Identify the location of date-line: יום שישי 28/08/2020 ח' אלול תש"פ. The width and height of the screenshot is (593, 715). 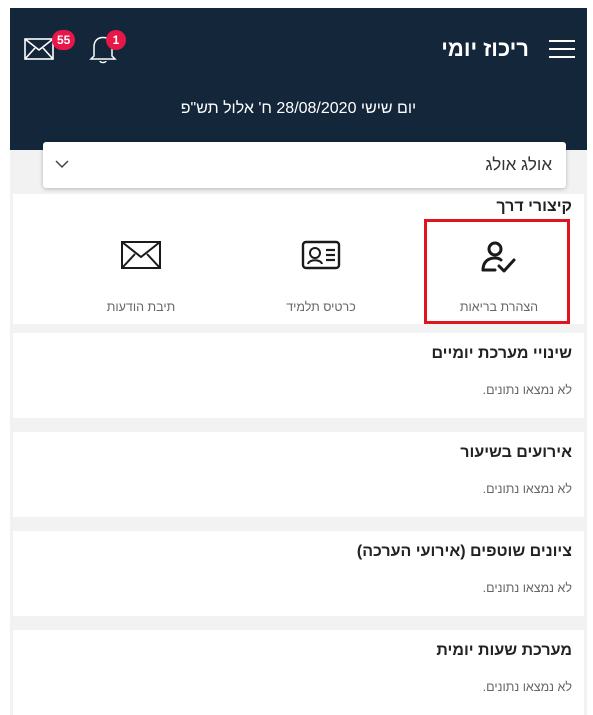
(298, 108).